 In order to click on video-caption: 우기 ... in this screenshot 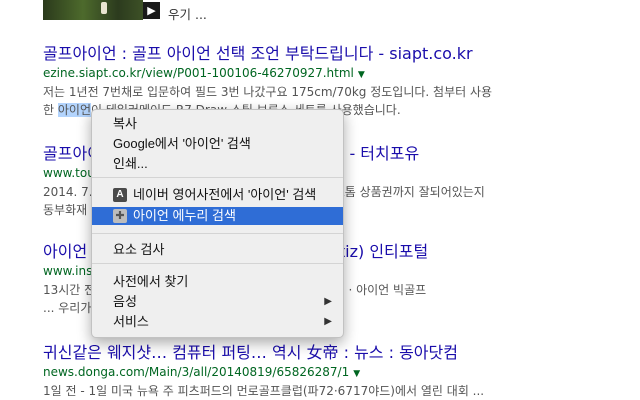, I will do `click(187, 14)`.